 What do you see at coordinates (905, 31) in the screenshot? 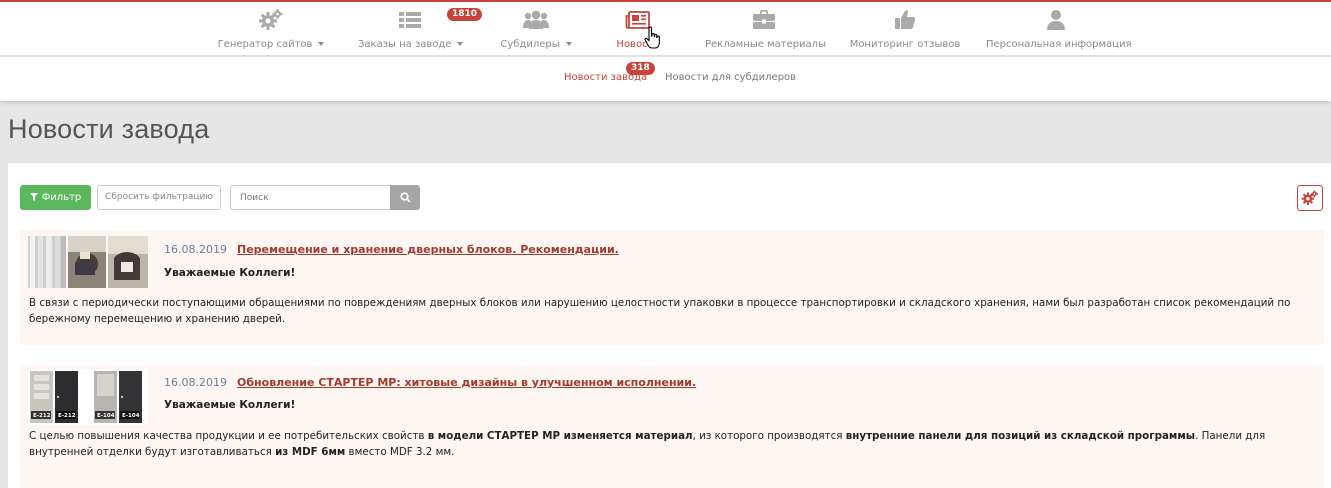
I see `nav-item-review-monitoring: Мониторинг отзывов` at bounding box center [905, 31].